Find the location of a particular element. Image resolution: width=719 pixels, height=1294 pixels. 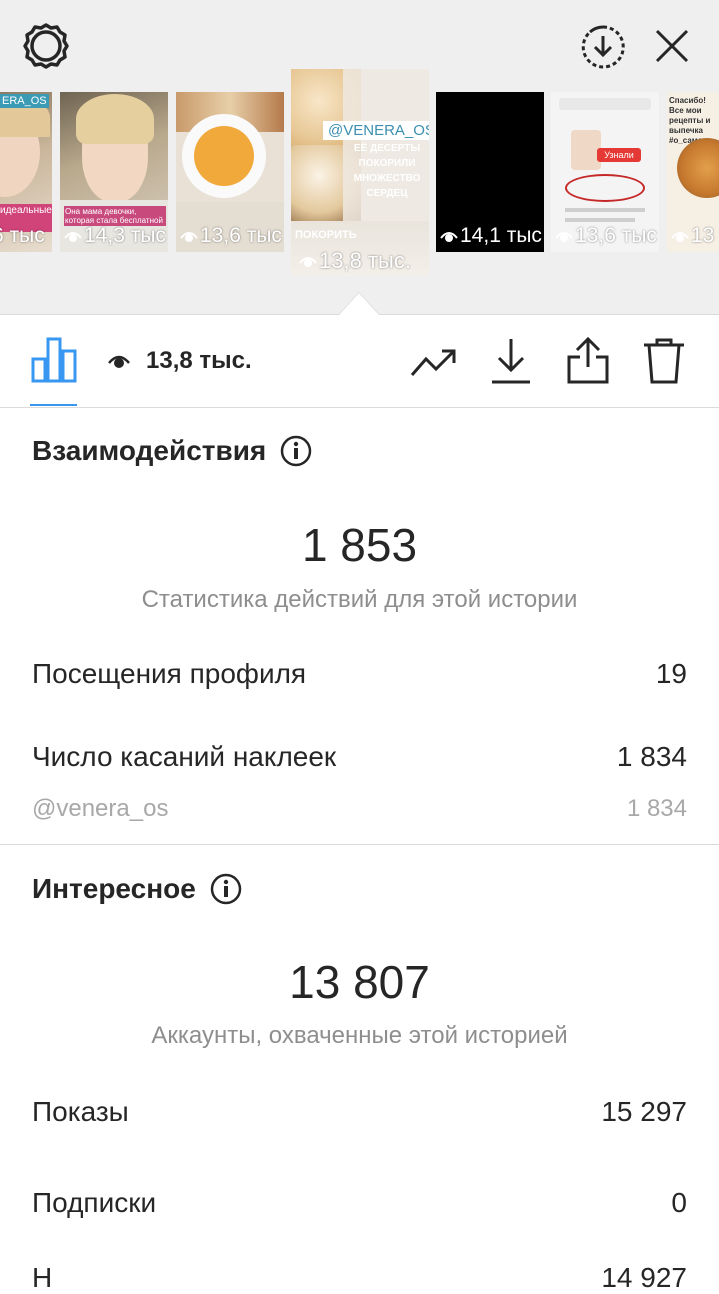

close-icon is located at coordinates (672, 46).